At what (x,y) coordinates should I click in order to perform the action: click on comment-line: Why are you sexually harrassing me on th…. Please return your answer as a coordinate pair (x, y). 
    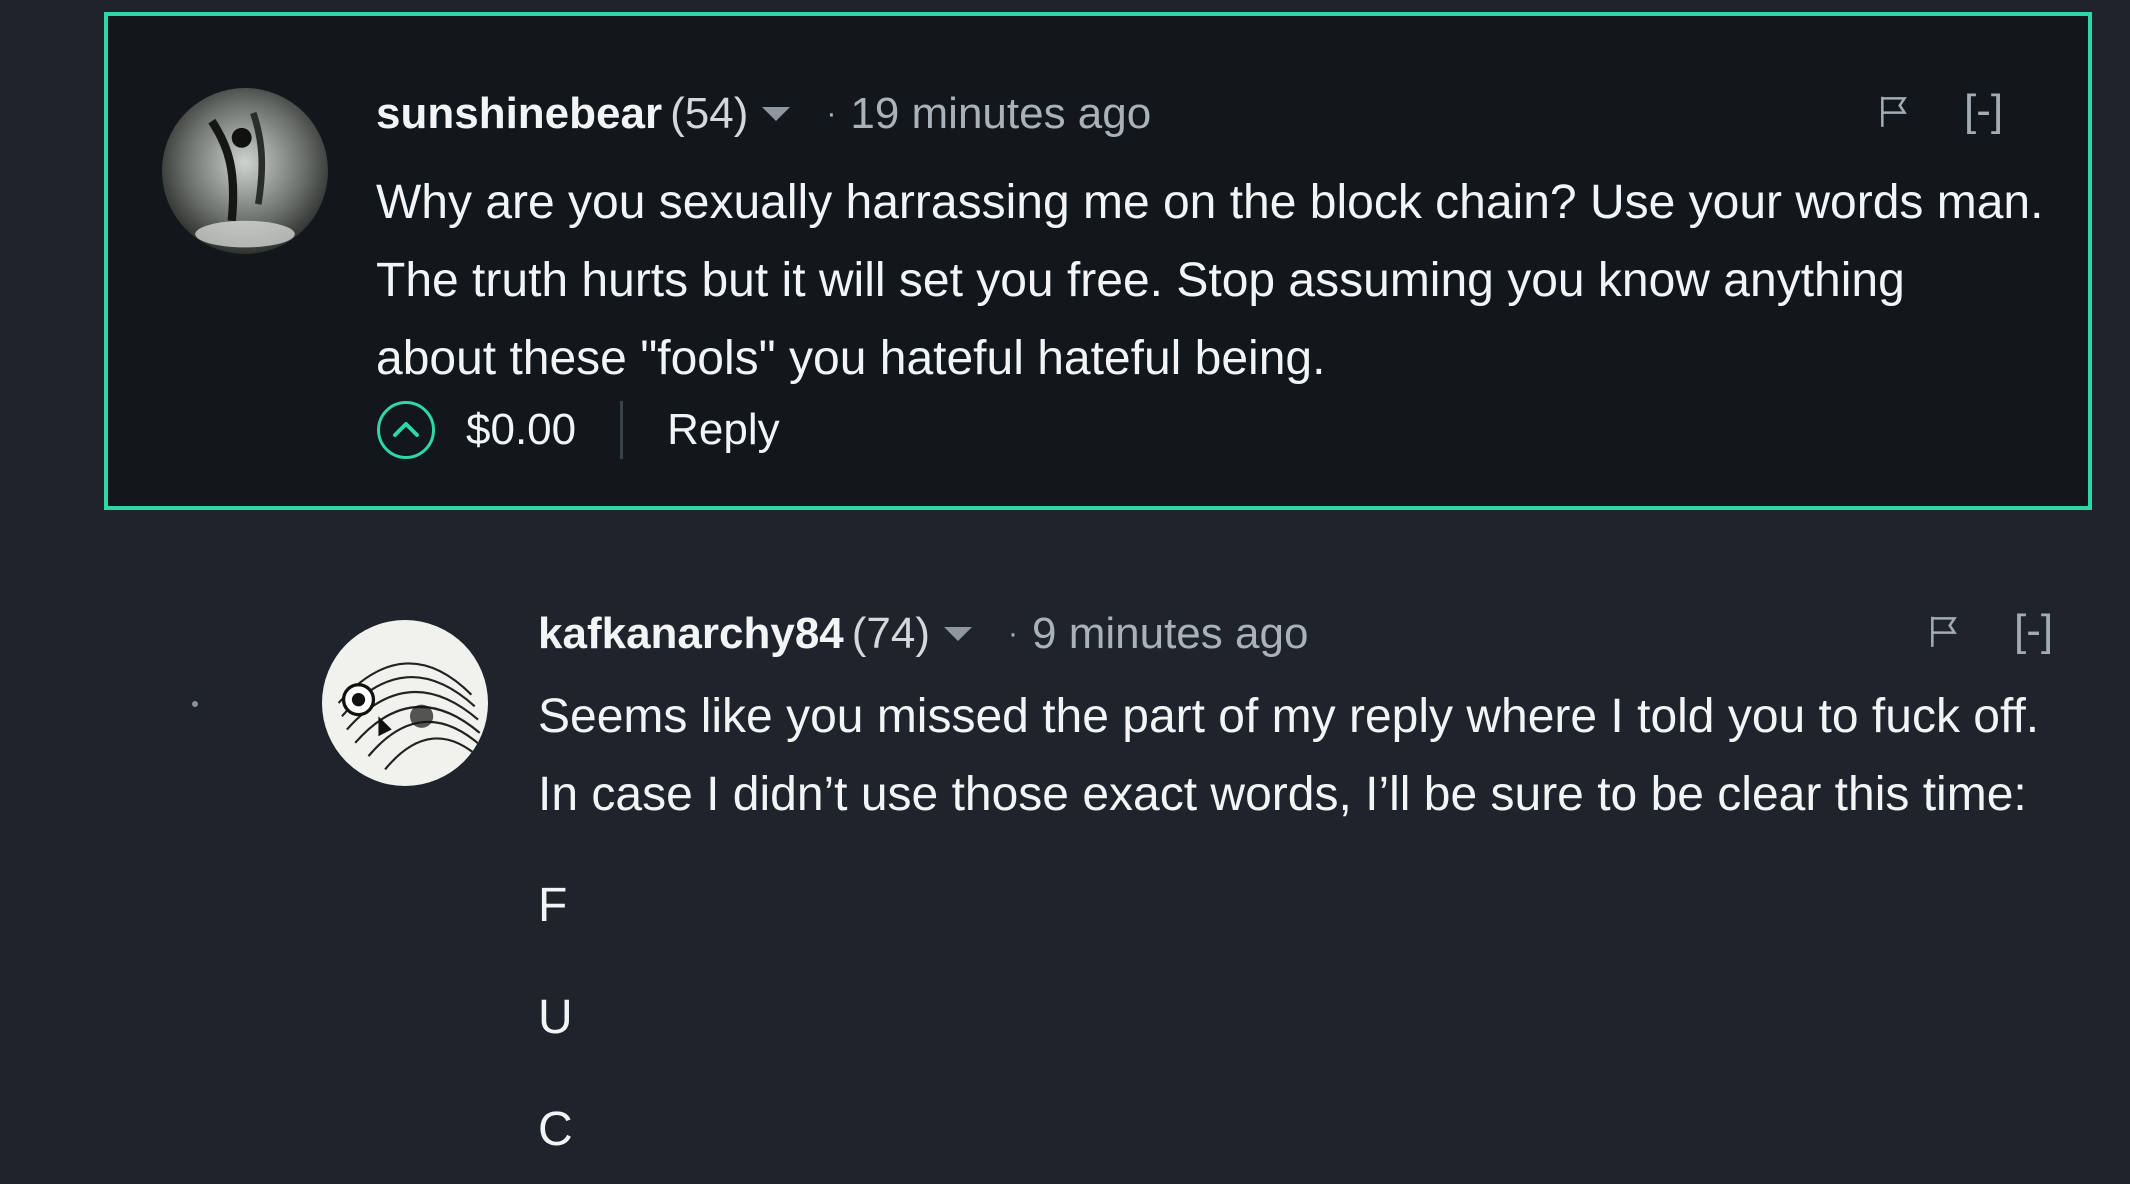
    Looking at the image, I should click on (1210, 202).